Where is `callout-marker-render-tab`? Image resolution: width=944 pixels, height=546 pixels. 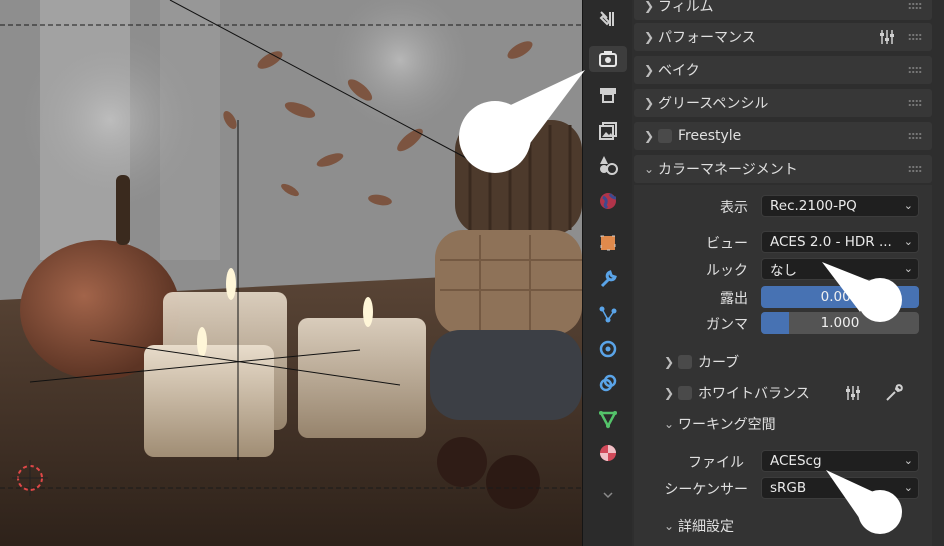
callout-marker-render-tab is located at coordinates (522, 121).